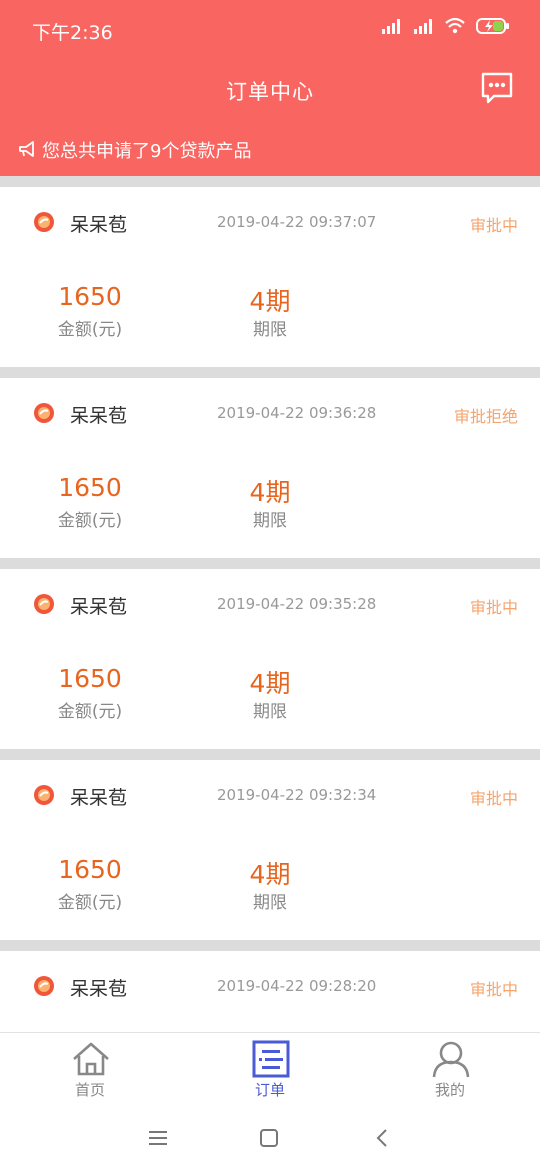  I want to click on nav-mine-label: 我的, so click(449, 1090).